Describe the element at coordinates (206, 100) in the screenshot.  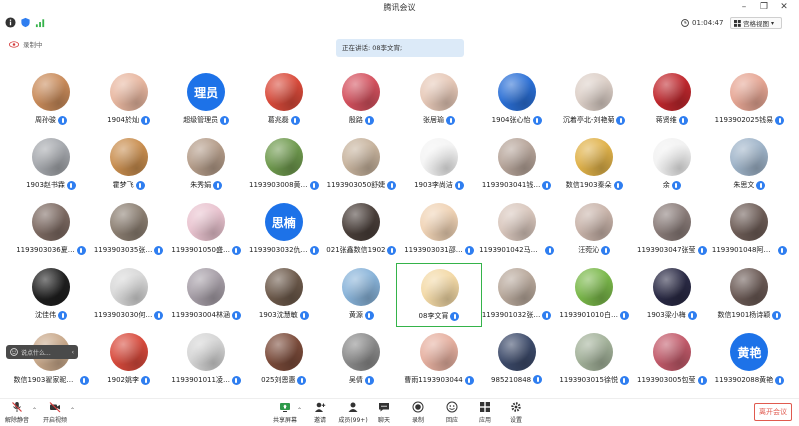
I see `participant-tile: 理员 超级管理员` at that location.